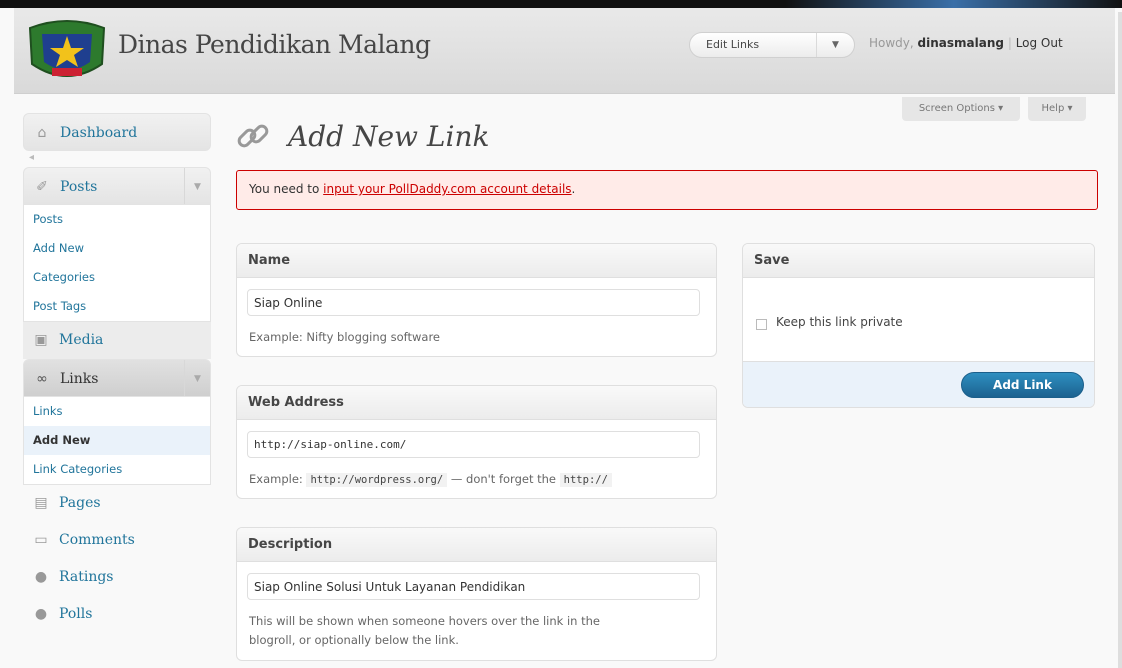 This screenshot has height=668, width=1122. Describe the element at coordinates (117, 411) in the screenshot. I see `submenu-item-links: Links` at that location.